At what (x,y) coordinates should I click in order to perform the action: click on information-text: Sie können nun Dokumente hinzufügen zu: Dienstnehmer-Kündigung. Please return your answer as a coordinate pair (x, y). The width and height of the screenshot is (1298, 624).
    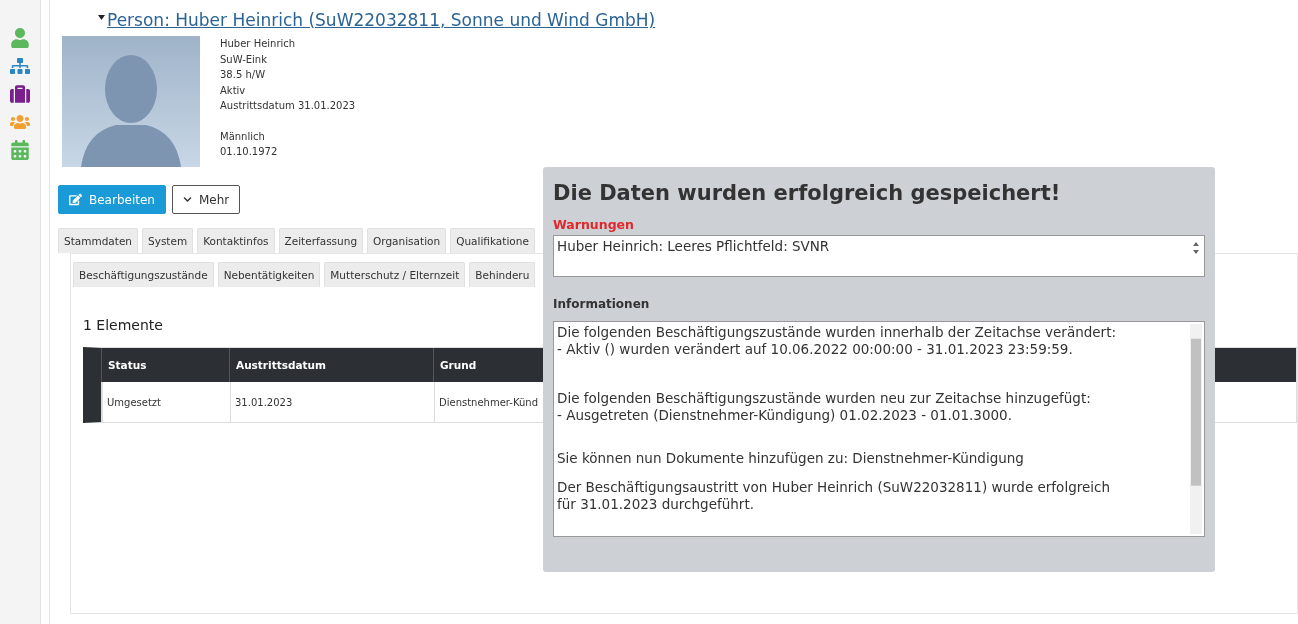
    Looking at the image, I should click on (791, 458).